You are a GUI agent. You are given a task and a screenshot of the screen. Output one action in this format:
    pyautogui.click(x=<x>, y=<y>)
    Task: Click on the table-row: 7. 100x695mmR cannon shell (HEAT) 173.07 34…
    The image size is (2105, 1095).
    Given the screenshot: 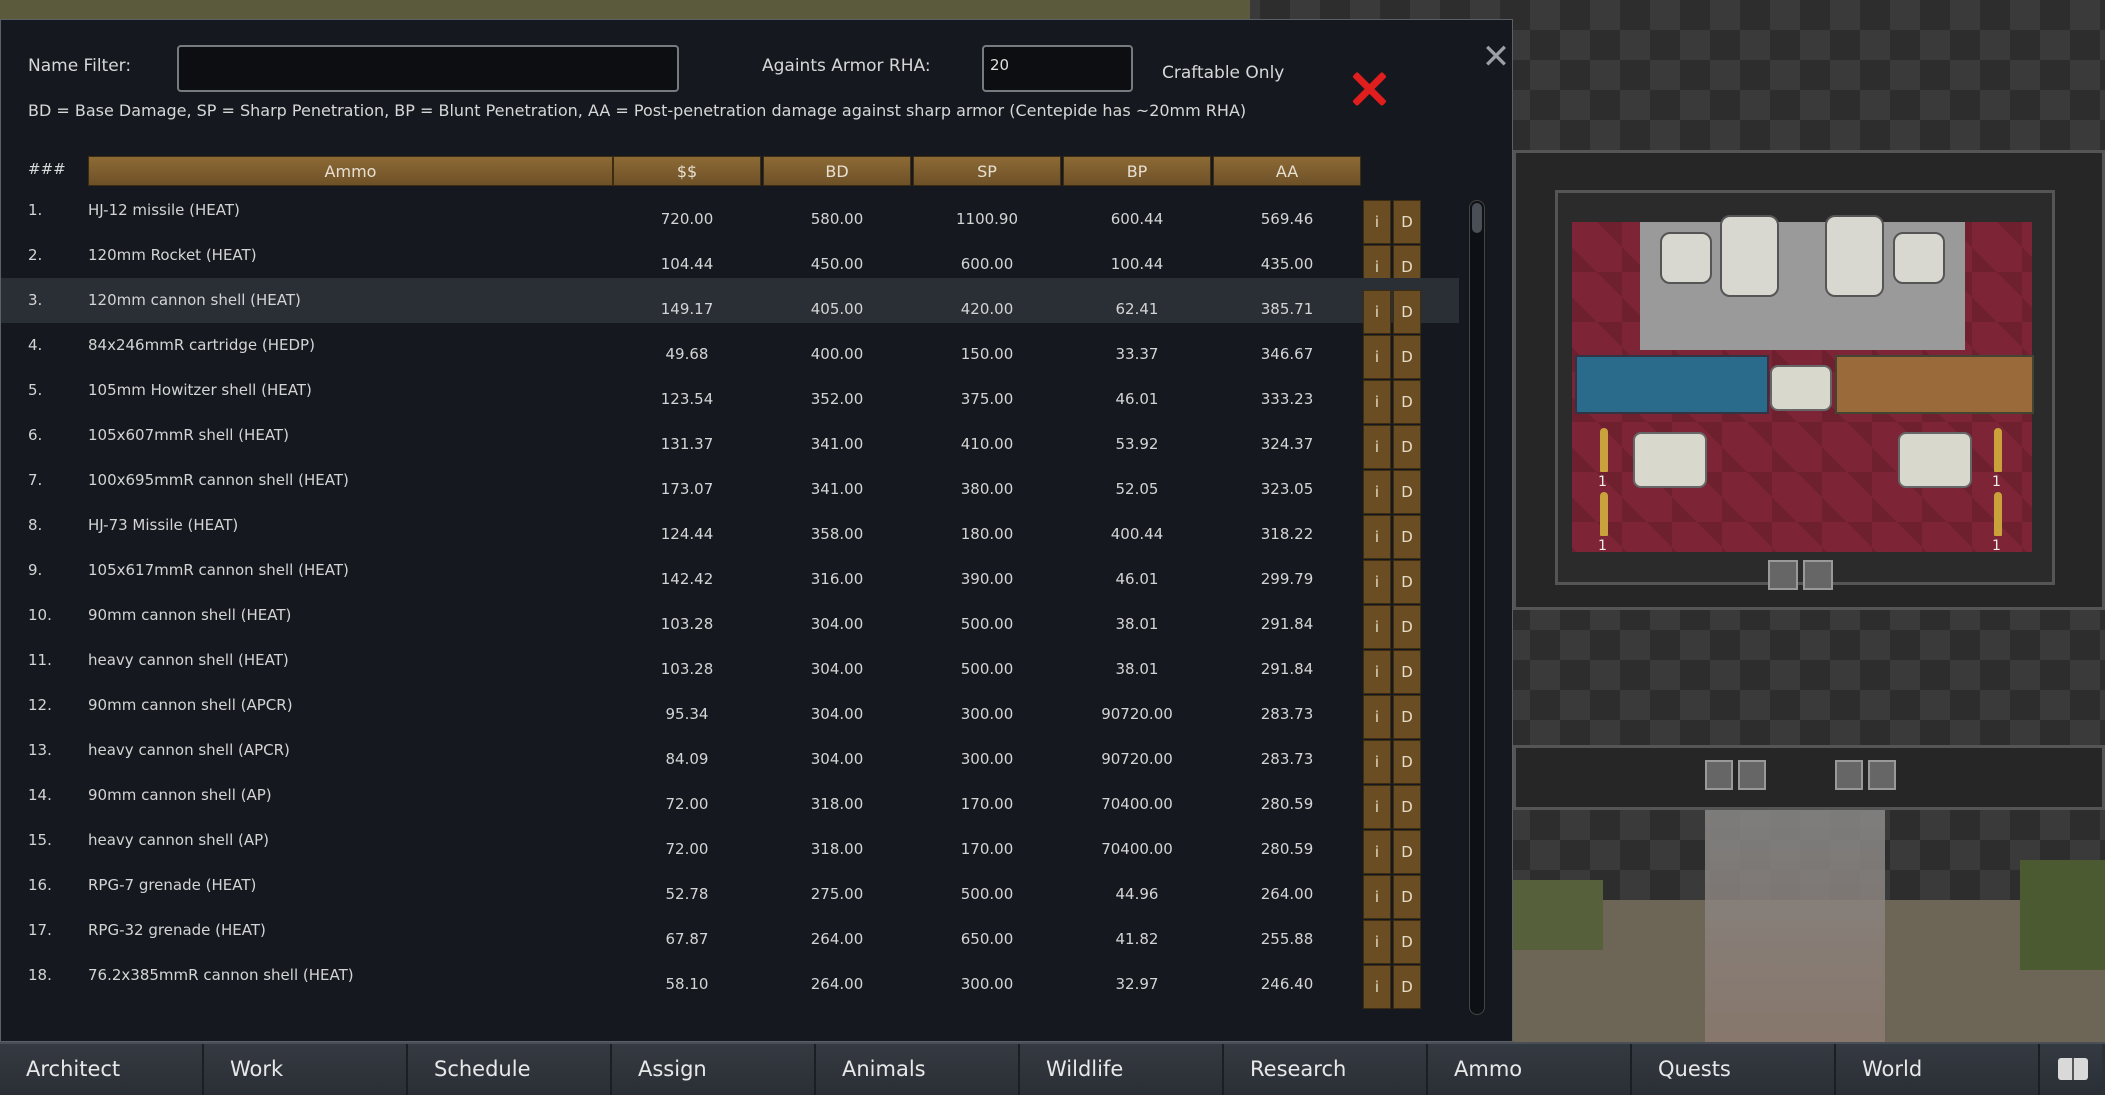 What is the action you would take?
    pyautogui.click(x=730, y=486)
    